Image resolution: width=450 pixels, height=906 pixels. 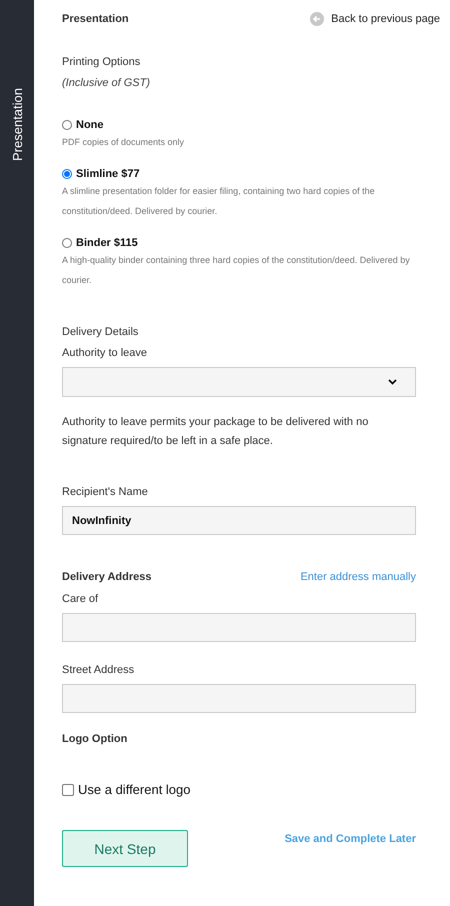 What do you see at coordinates (81, 599) in the screenshot?
I see `field-label: Care of` at bounding box center [81, 599].